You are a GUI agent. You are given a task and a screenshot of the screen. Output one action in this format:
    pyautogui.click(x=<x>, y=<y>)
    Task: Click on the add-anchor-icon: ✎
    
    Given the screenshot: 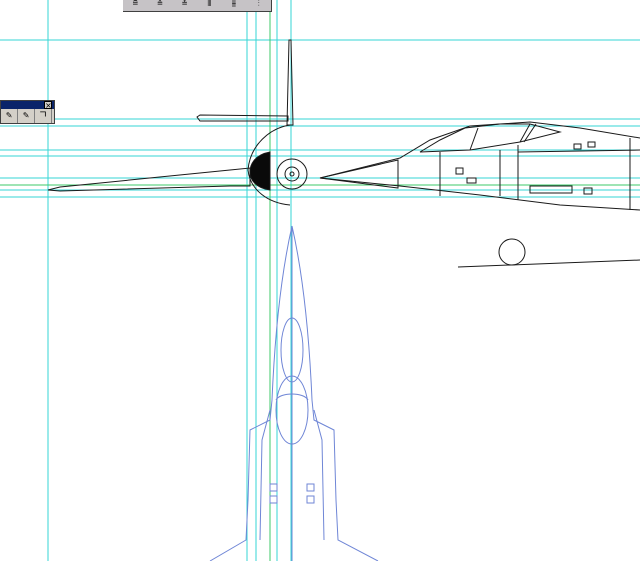 What is the action you would take?
    pyautogui.click(x=26, y=116)
    